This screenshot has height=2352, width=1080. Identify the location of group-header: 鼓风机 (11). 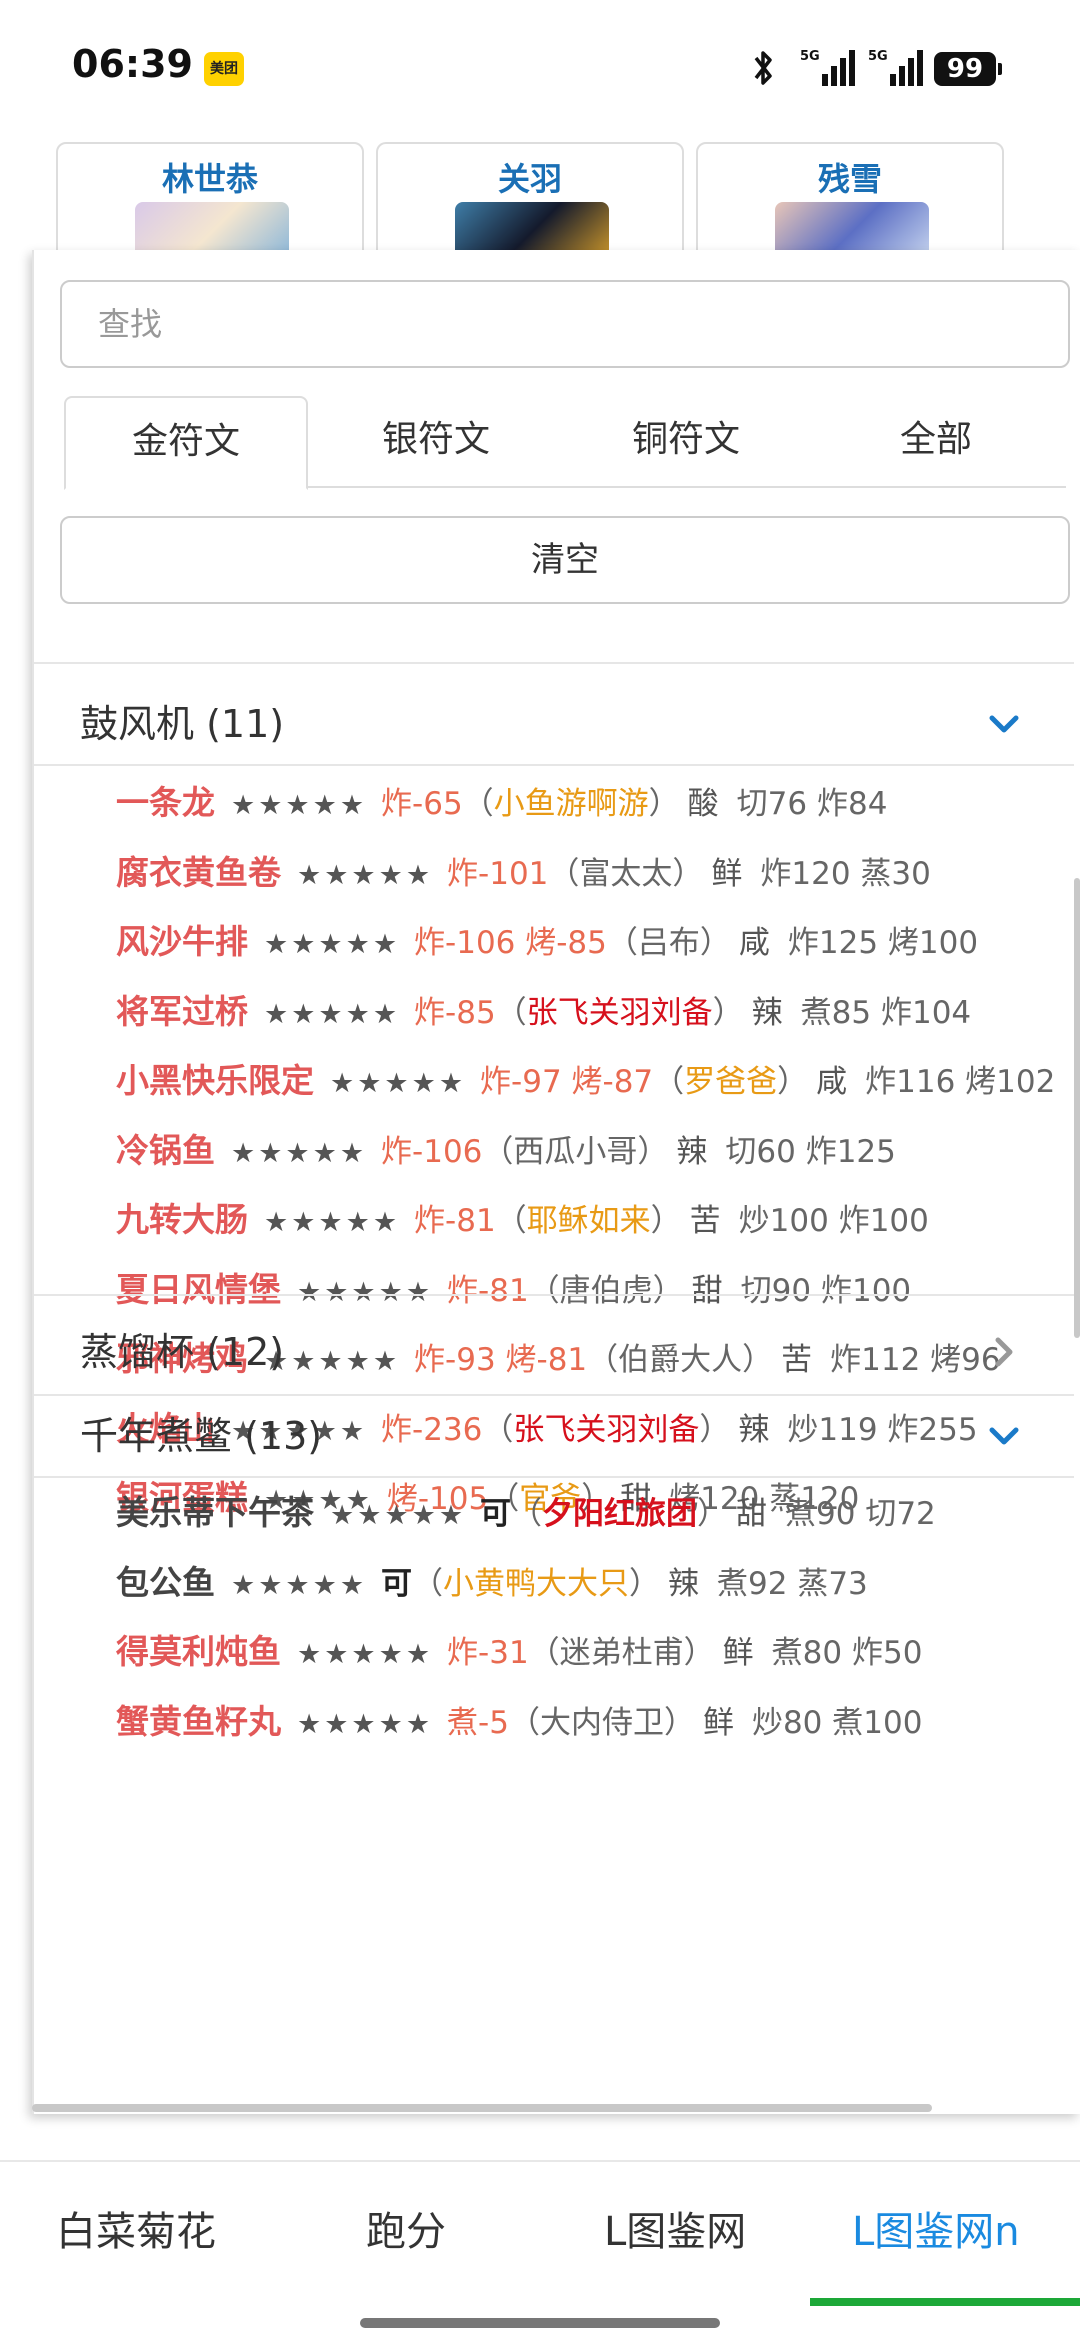
(554, 724).